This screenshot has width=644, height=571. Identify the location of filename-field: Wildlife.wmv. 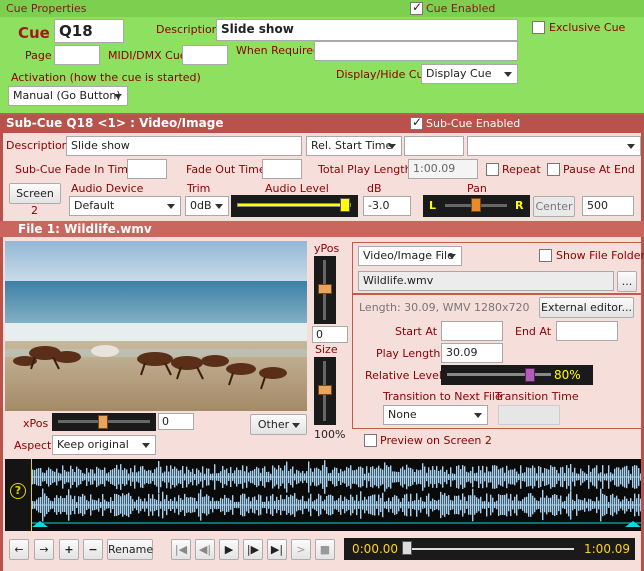
(486, 281).